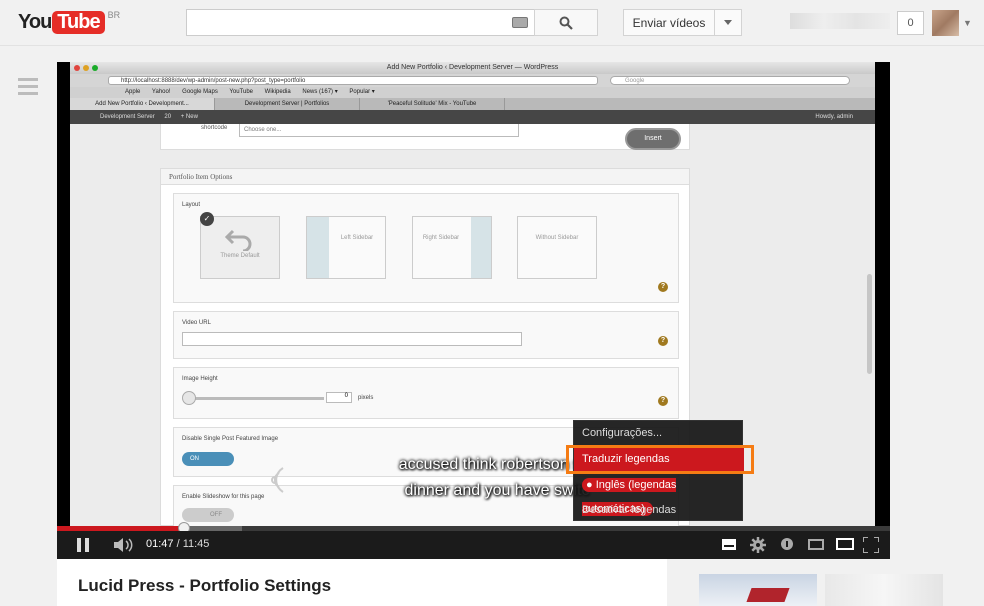 Image resolution: width=984 pixels, height=606 pixels. Describe the element at coordinates (910, 23) in the screenshot. I see `notification-count: 0` at that location.